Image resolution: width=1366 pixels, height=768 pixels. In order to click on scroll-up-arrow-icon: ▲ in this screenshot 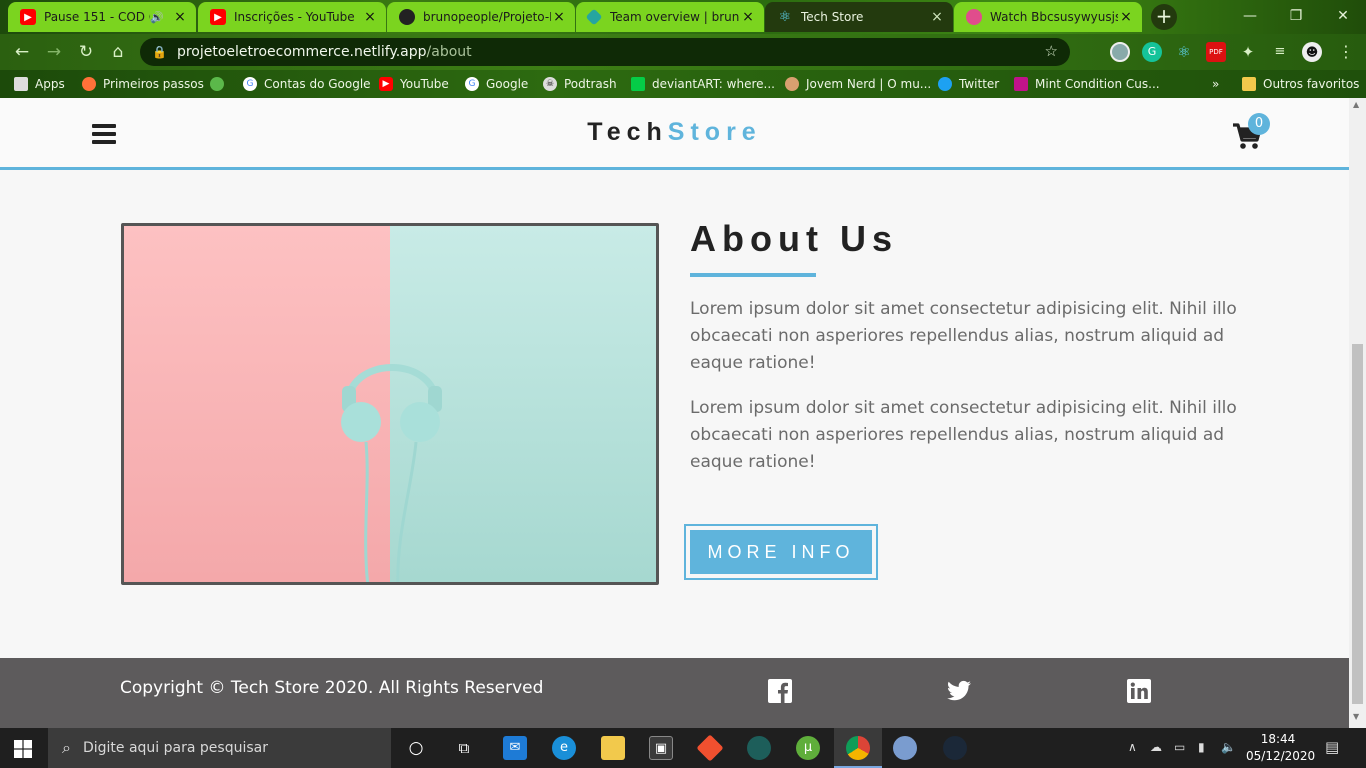, I will do `click(1356, 104)`.